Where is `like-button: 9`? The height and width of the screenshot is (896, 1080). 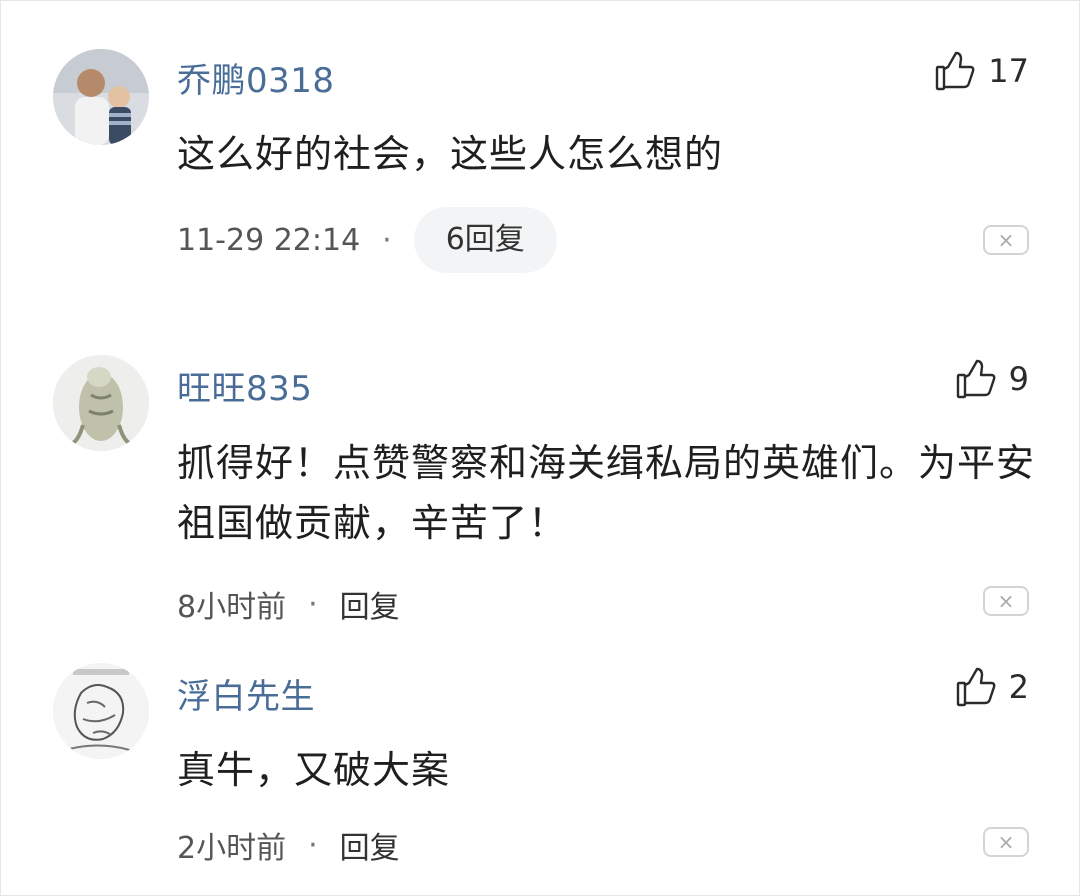
like-button: 9 is located at coordinates (992, 379).